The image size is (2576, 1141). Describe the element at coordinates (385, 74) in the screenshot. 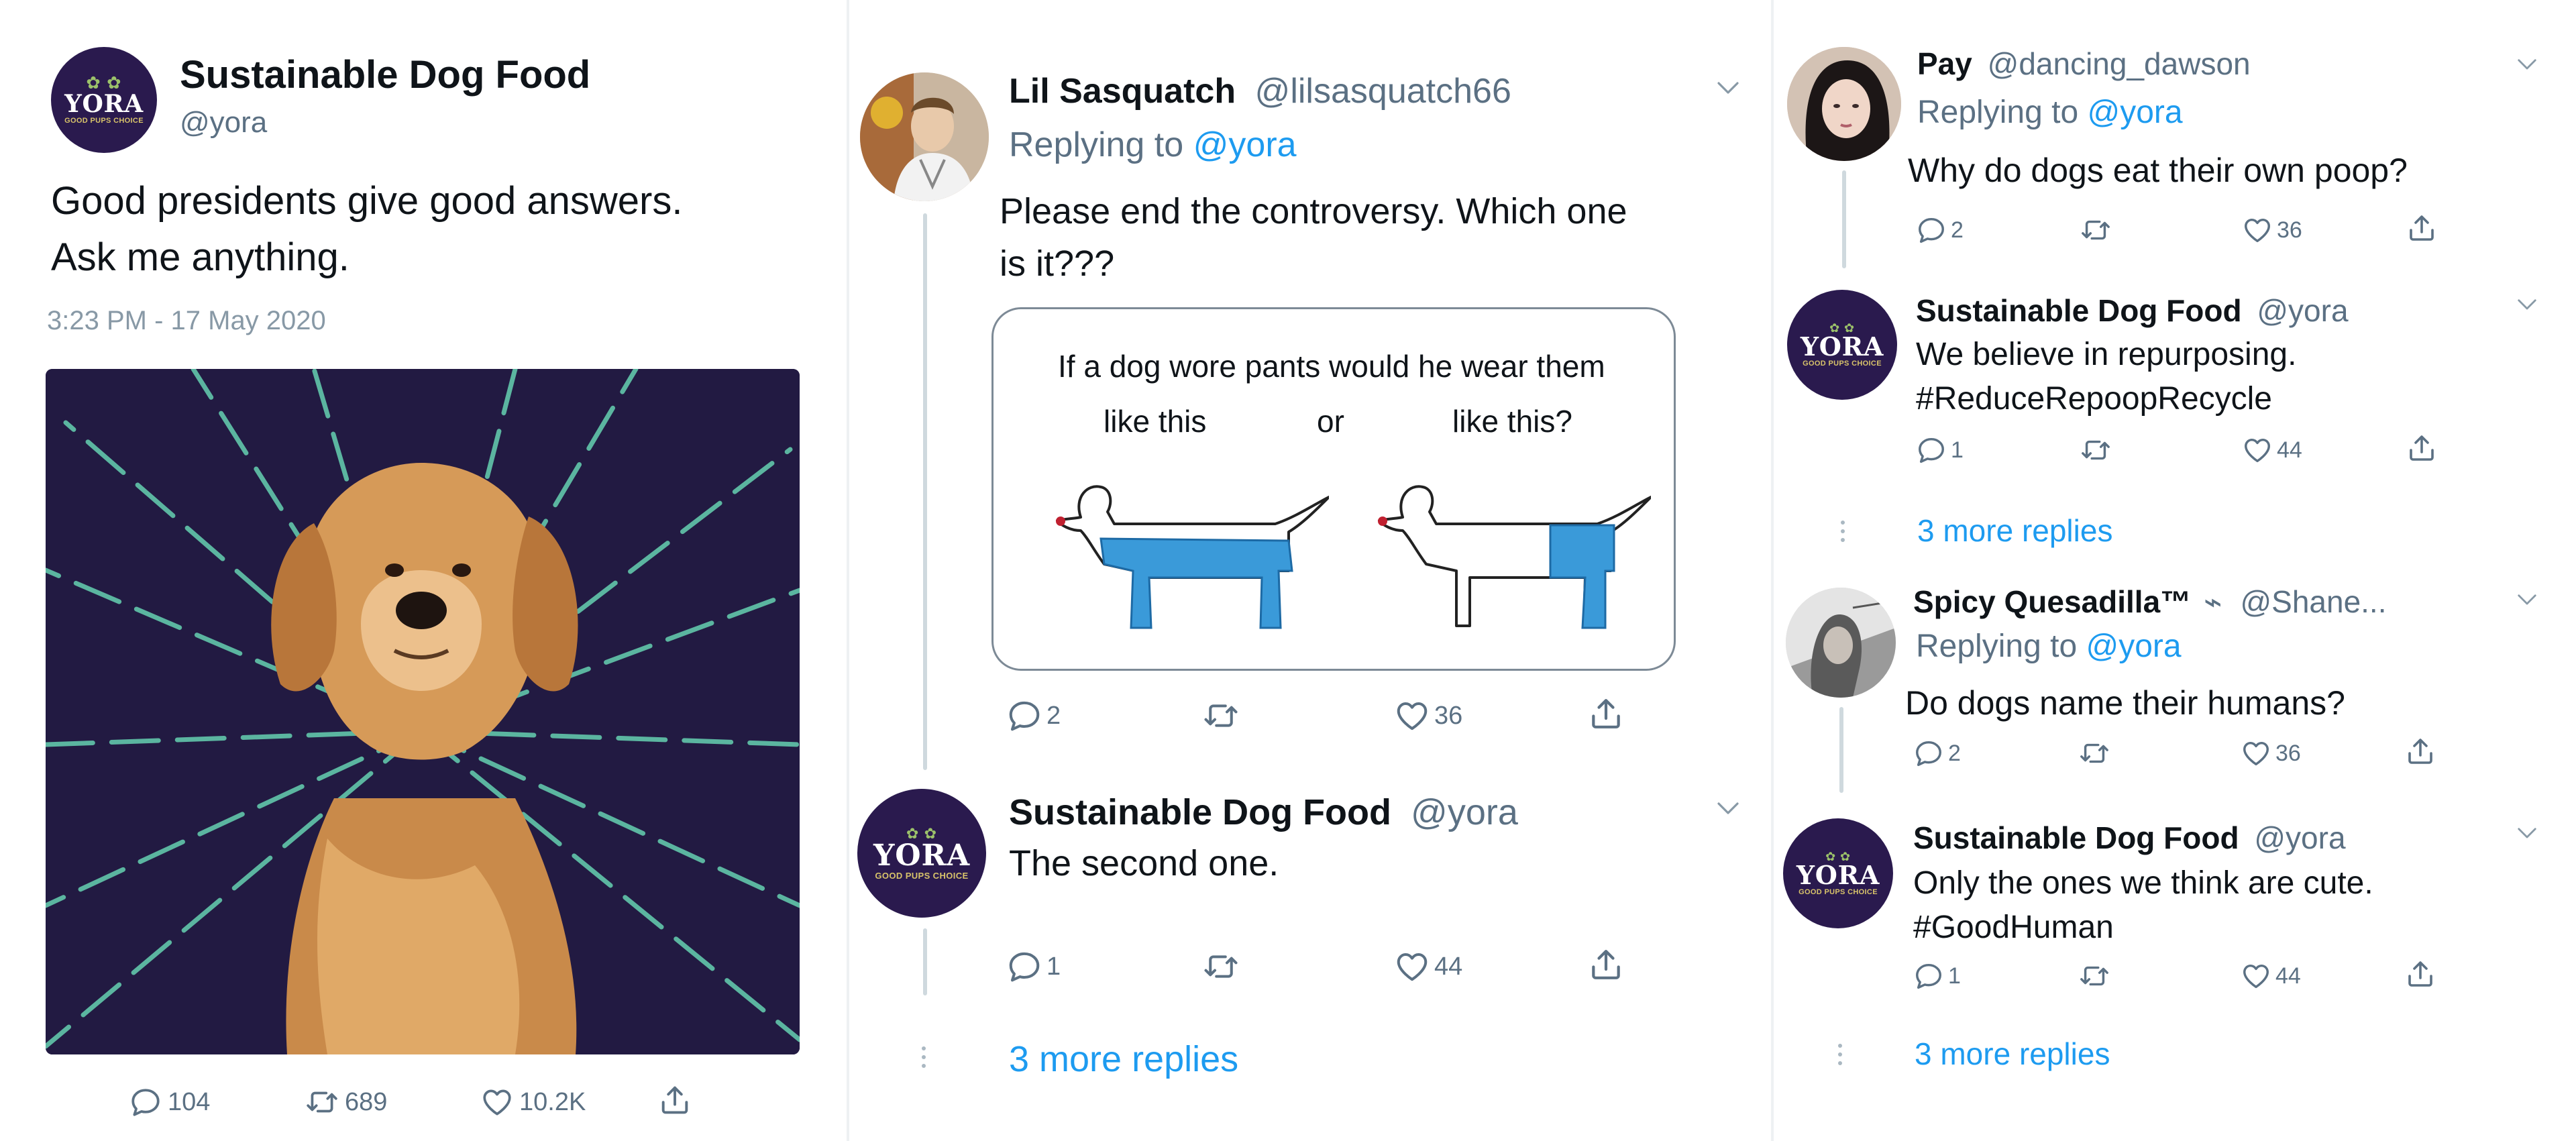

I see `author-name: Sustainable Dog Food` at that location.